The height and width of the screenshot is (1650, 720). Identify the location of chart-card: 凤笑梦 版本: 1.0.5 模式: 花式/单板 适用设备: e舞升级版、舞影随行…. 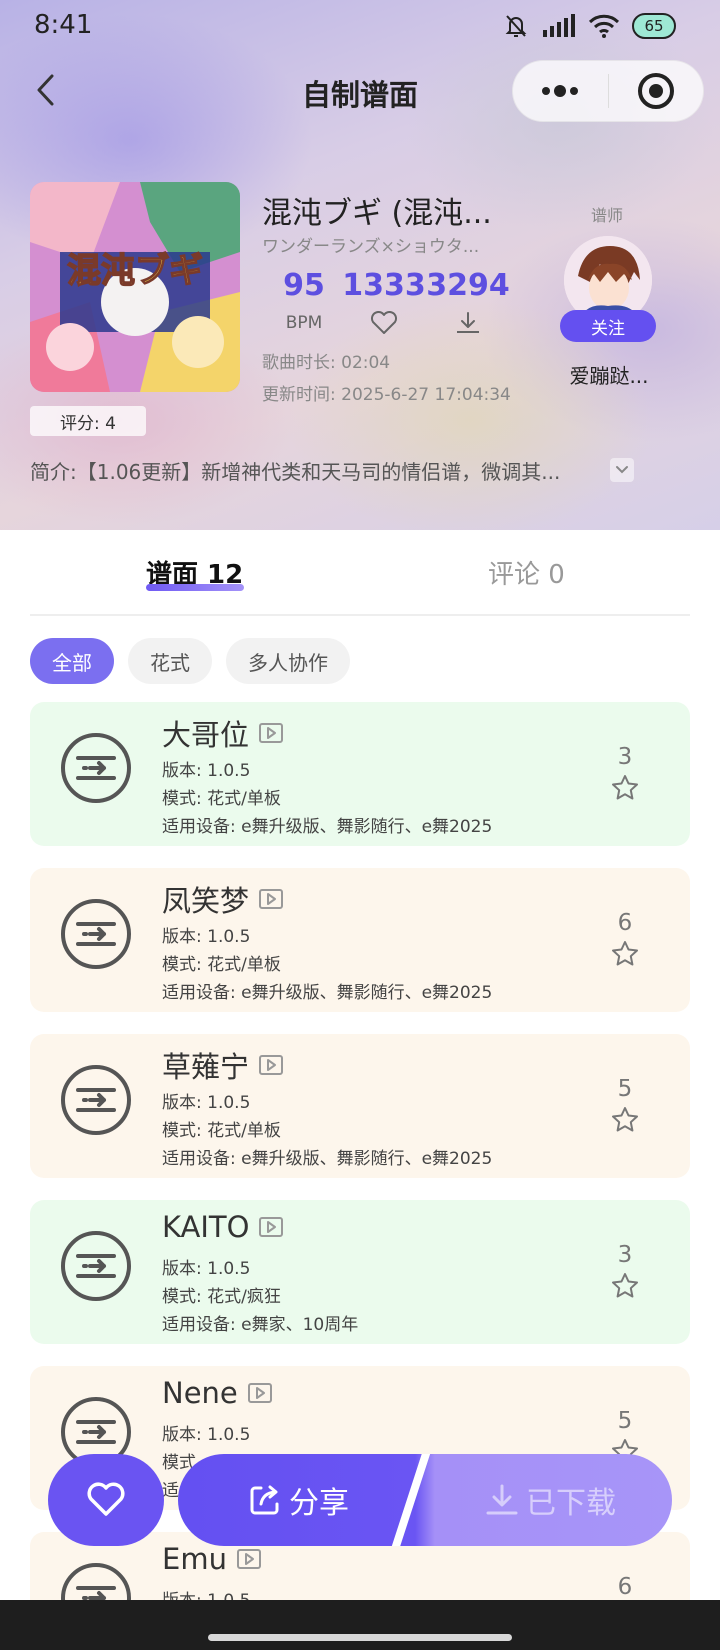
(360, 940).